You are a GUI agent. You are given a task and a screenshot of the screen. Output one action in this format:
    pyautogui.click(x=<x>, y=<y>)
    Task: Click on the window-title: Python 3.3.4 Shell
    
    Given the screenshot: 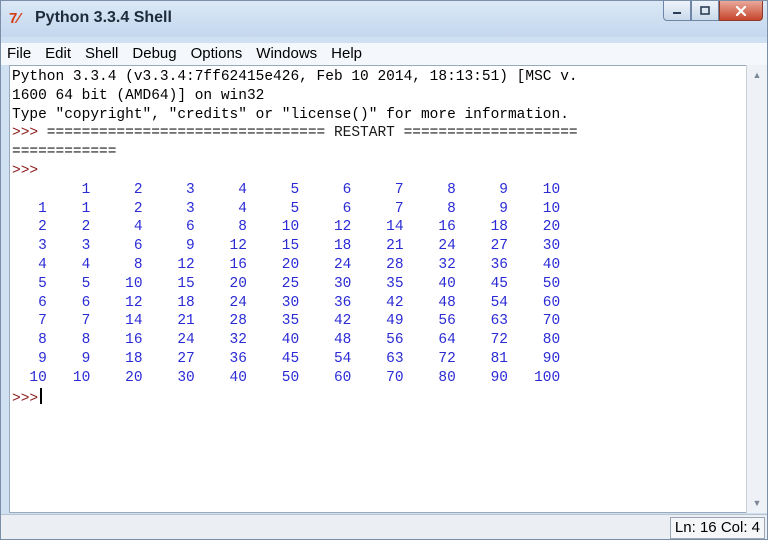 What is the action you would take?
    pyautogui.click(x=103, y=17)
    